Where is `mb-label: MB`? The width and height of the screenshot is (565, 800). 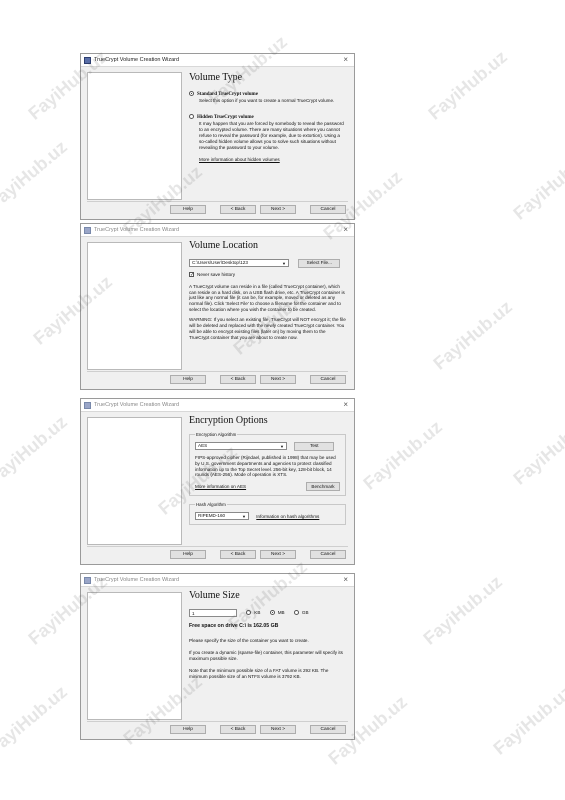 mb-label: MB is located at coordinates (281, 613).